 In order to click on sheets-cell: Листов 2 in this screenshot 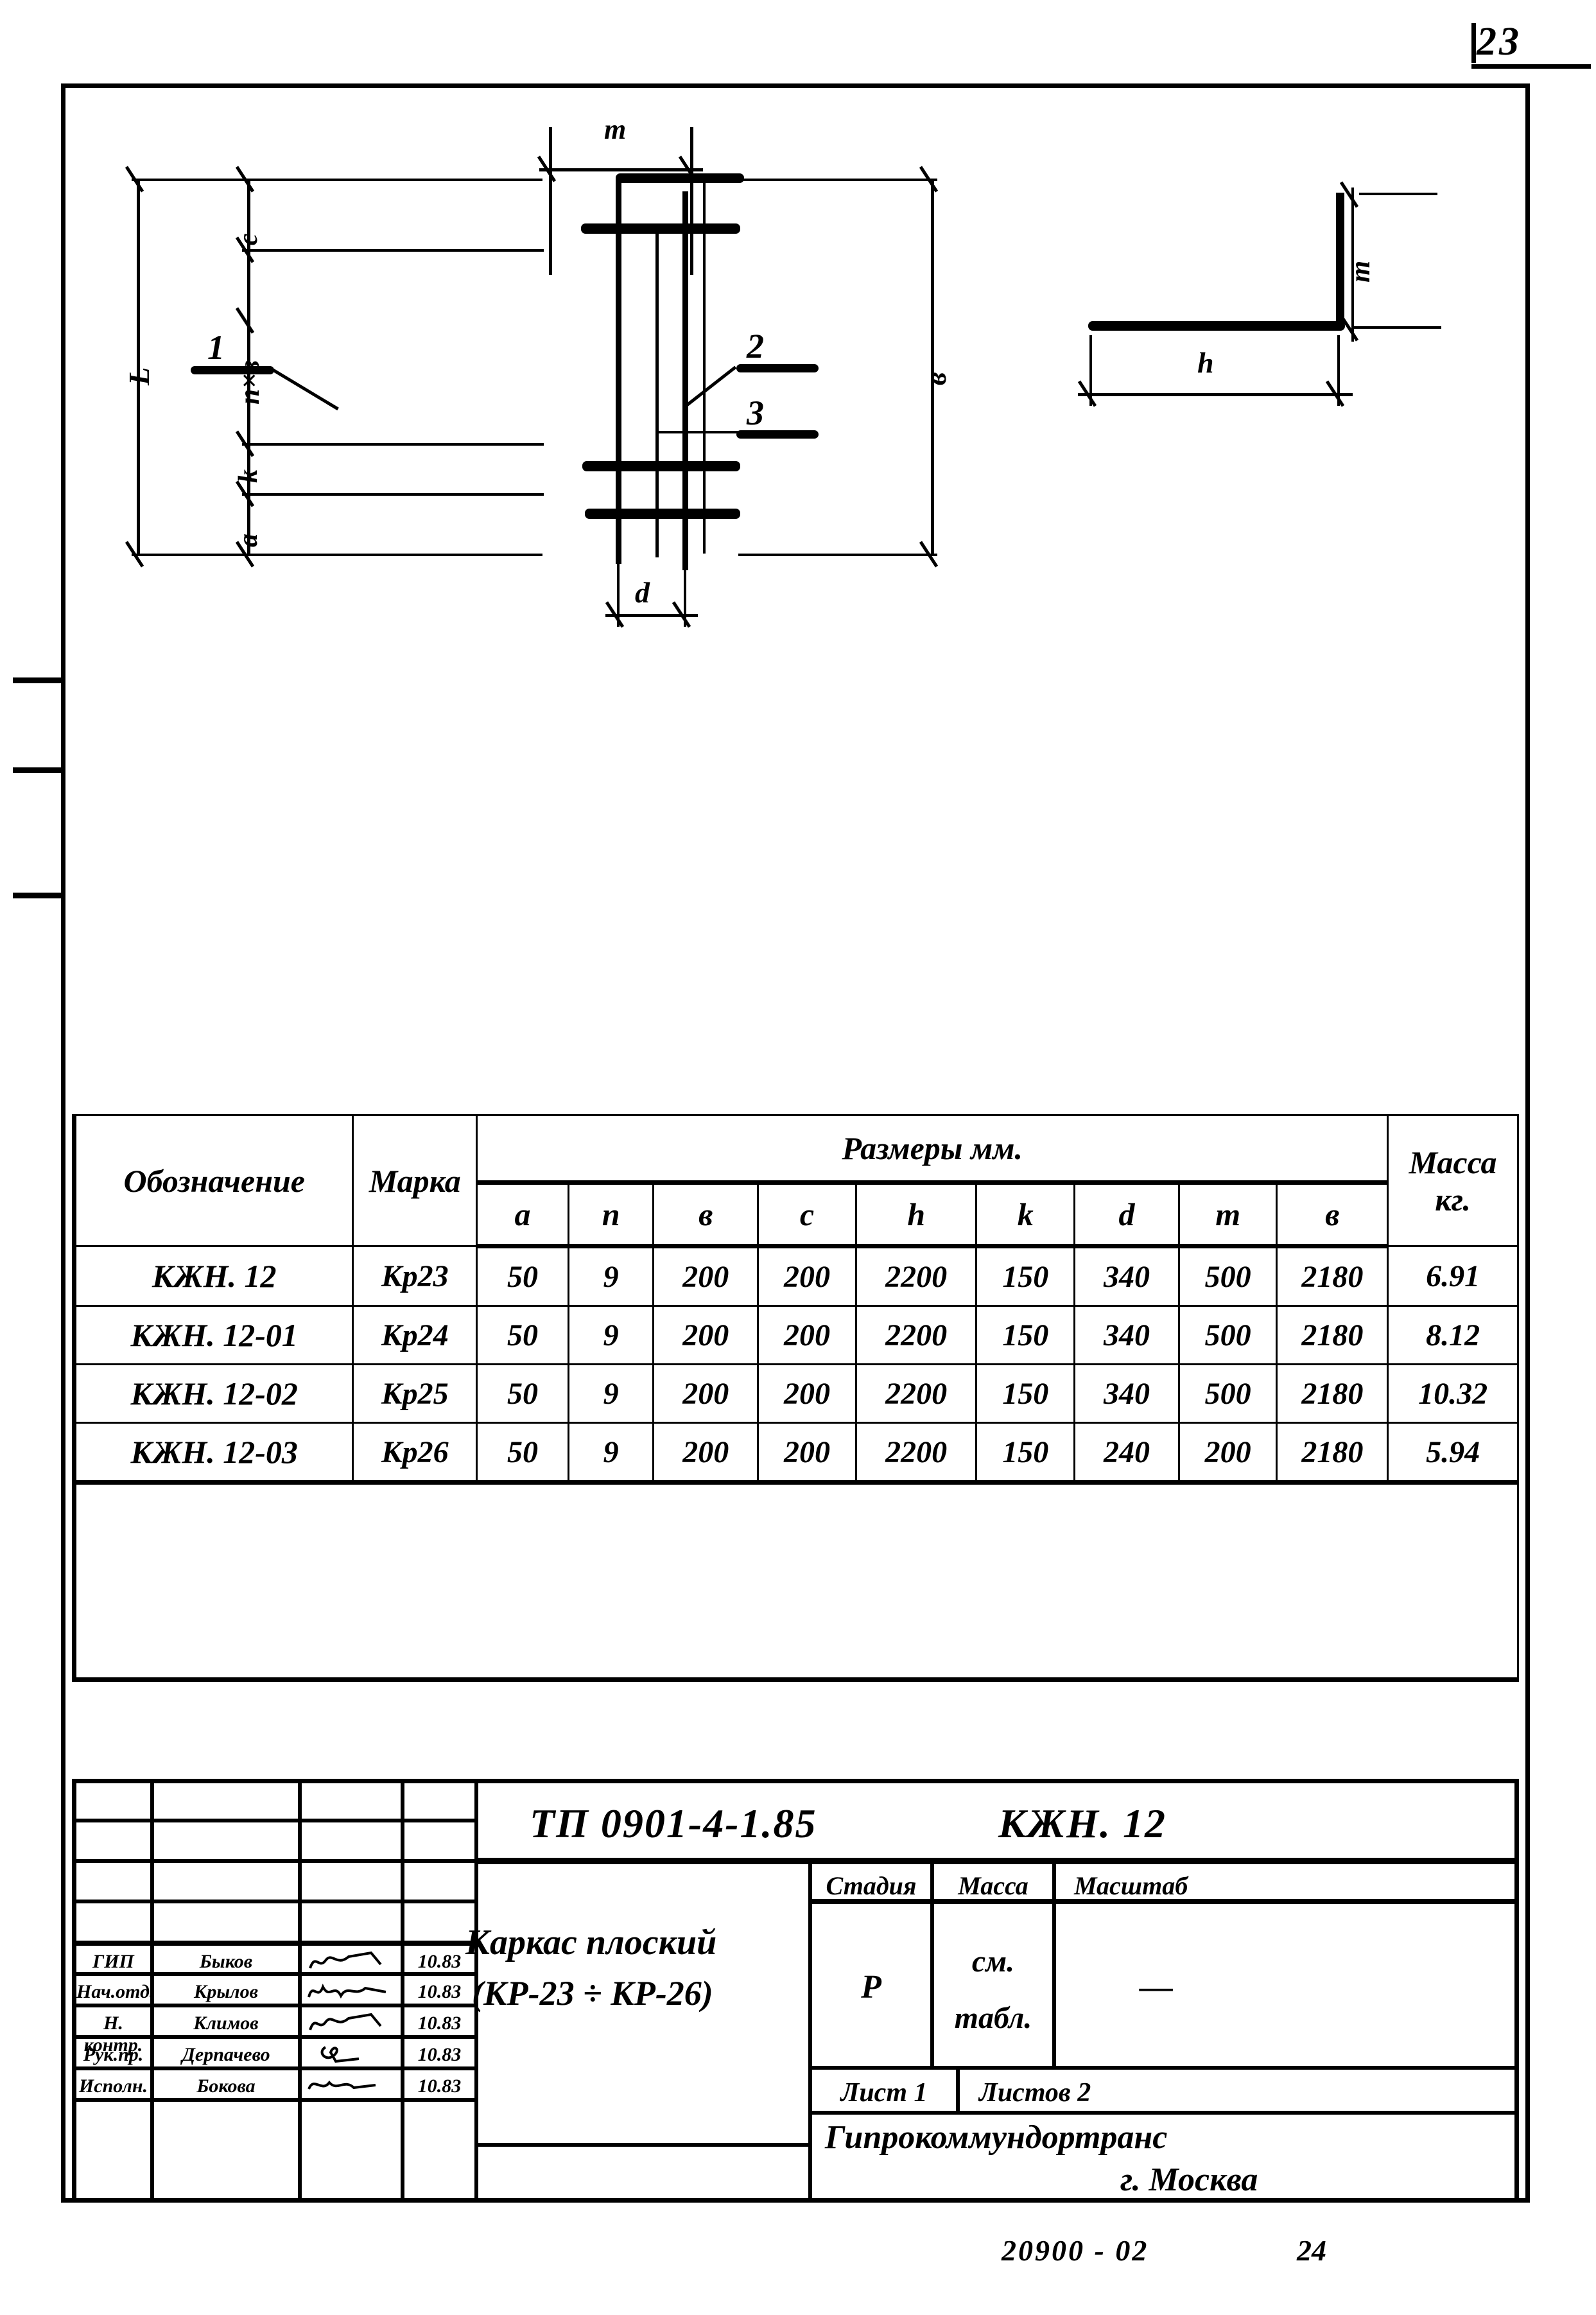, I will do `click(1238, 2090)`.